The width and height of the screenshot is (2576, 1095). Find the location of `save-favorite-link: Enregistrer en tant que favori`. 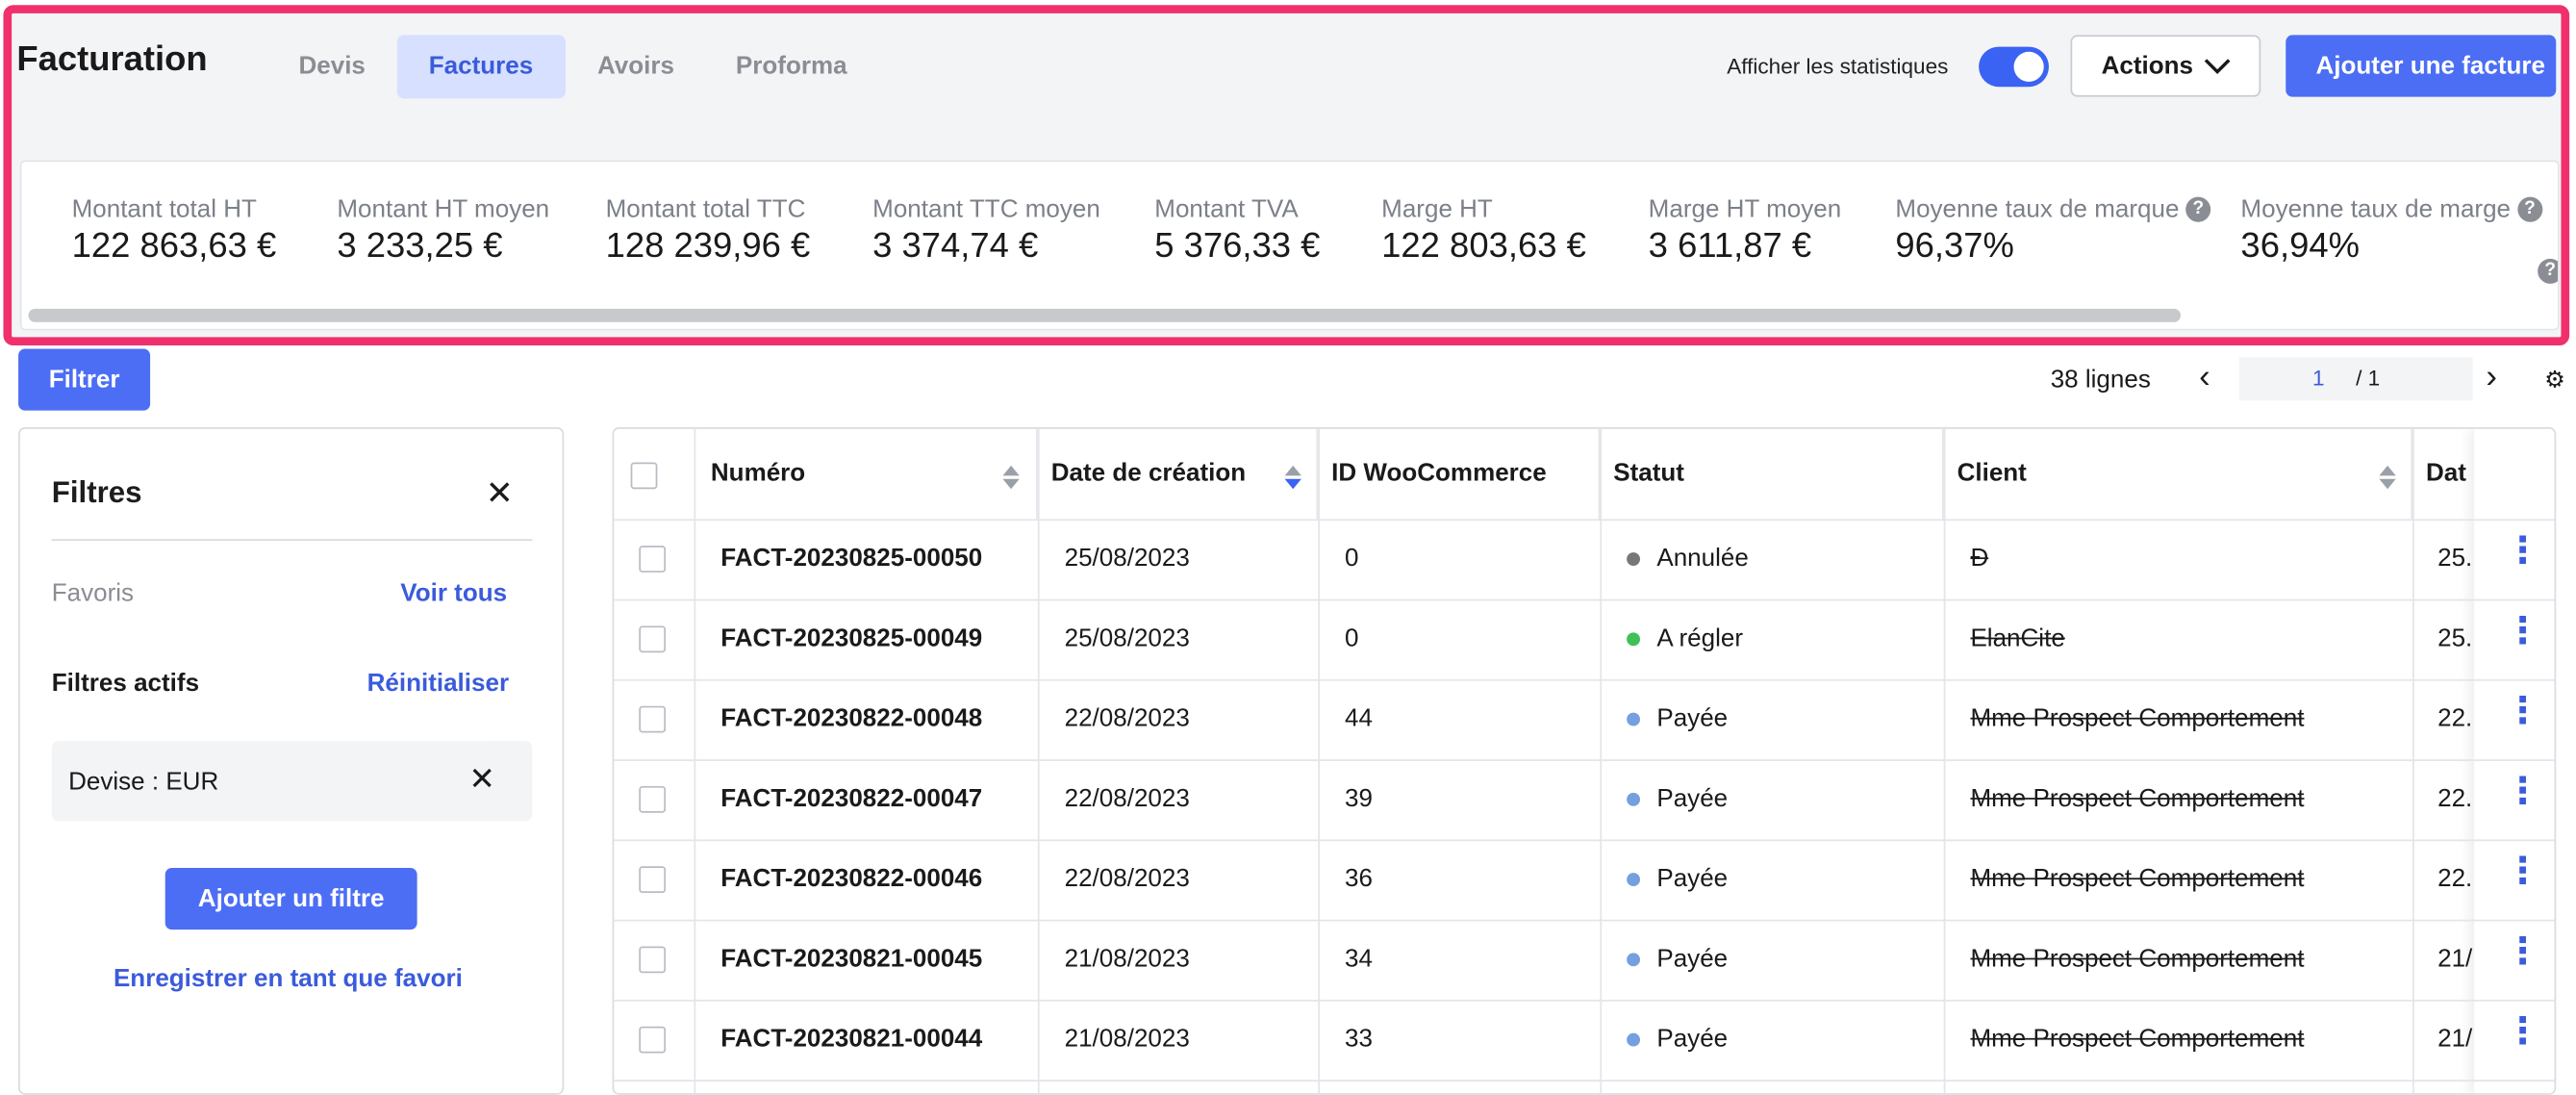

save-favorite-link: Enregistrer en tant que favori is located at coordinates (289, 979).